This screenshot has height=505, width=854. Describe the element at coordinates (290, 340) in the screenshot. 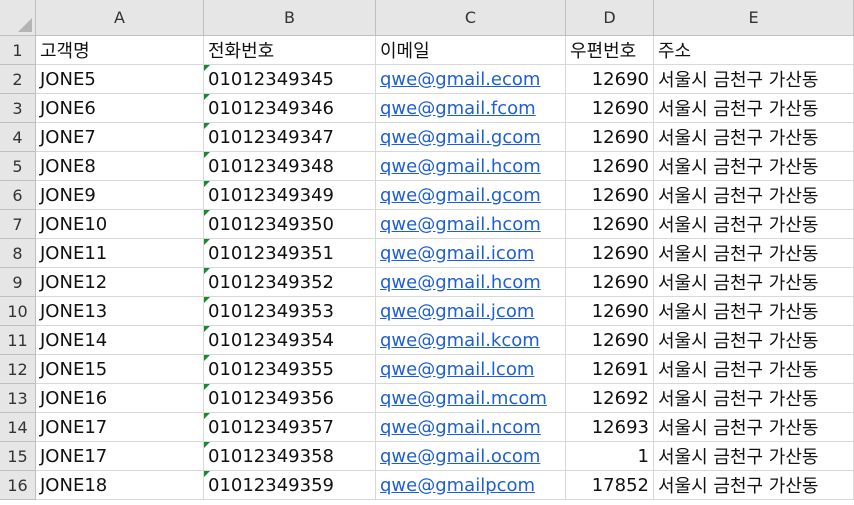

I see `cell-phone: 01012349354` at that location.